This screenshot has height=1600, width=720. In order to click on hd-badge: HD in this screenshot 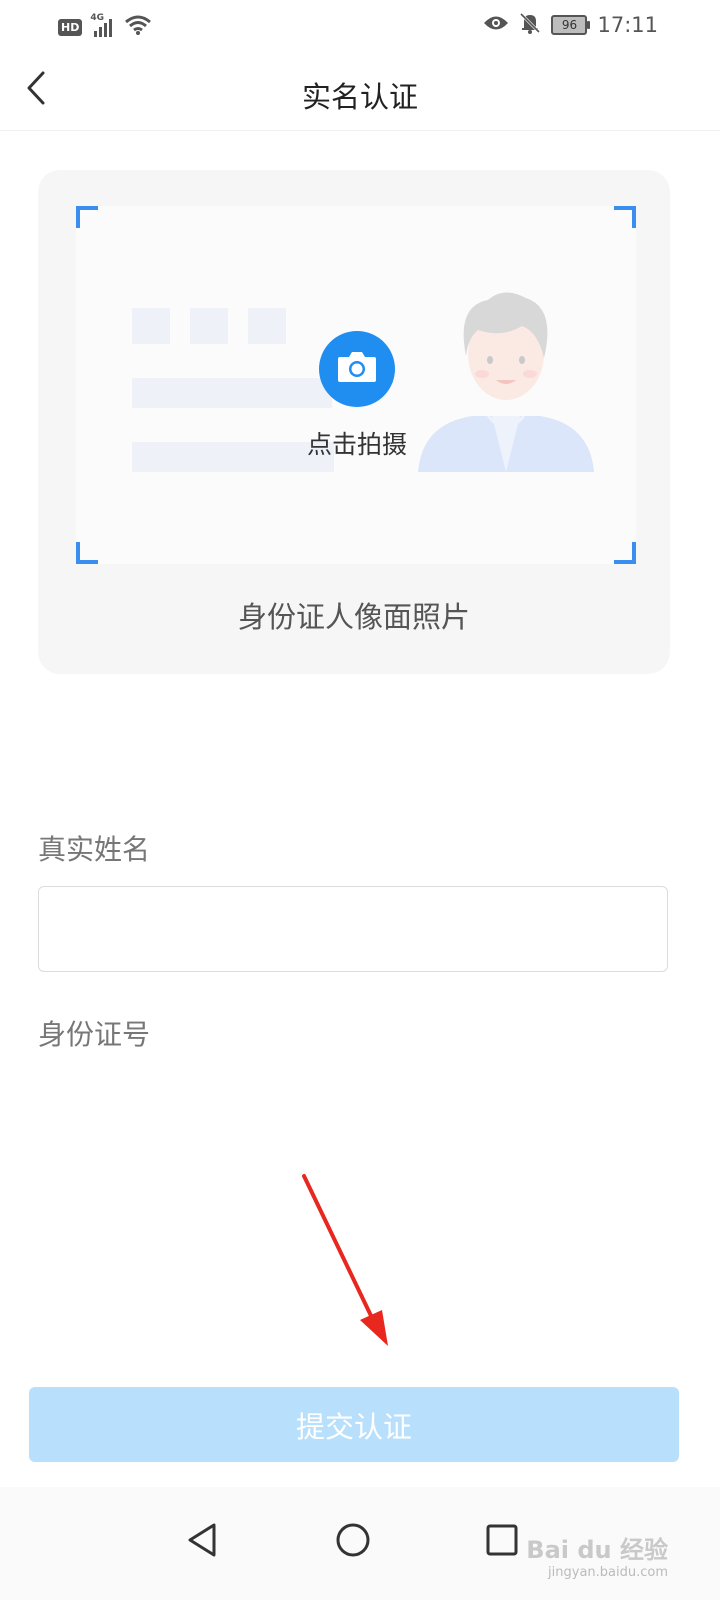, I will do `click(70, 27)`.